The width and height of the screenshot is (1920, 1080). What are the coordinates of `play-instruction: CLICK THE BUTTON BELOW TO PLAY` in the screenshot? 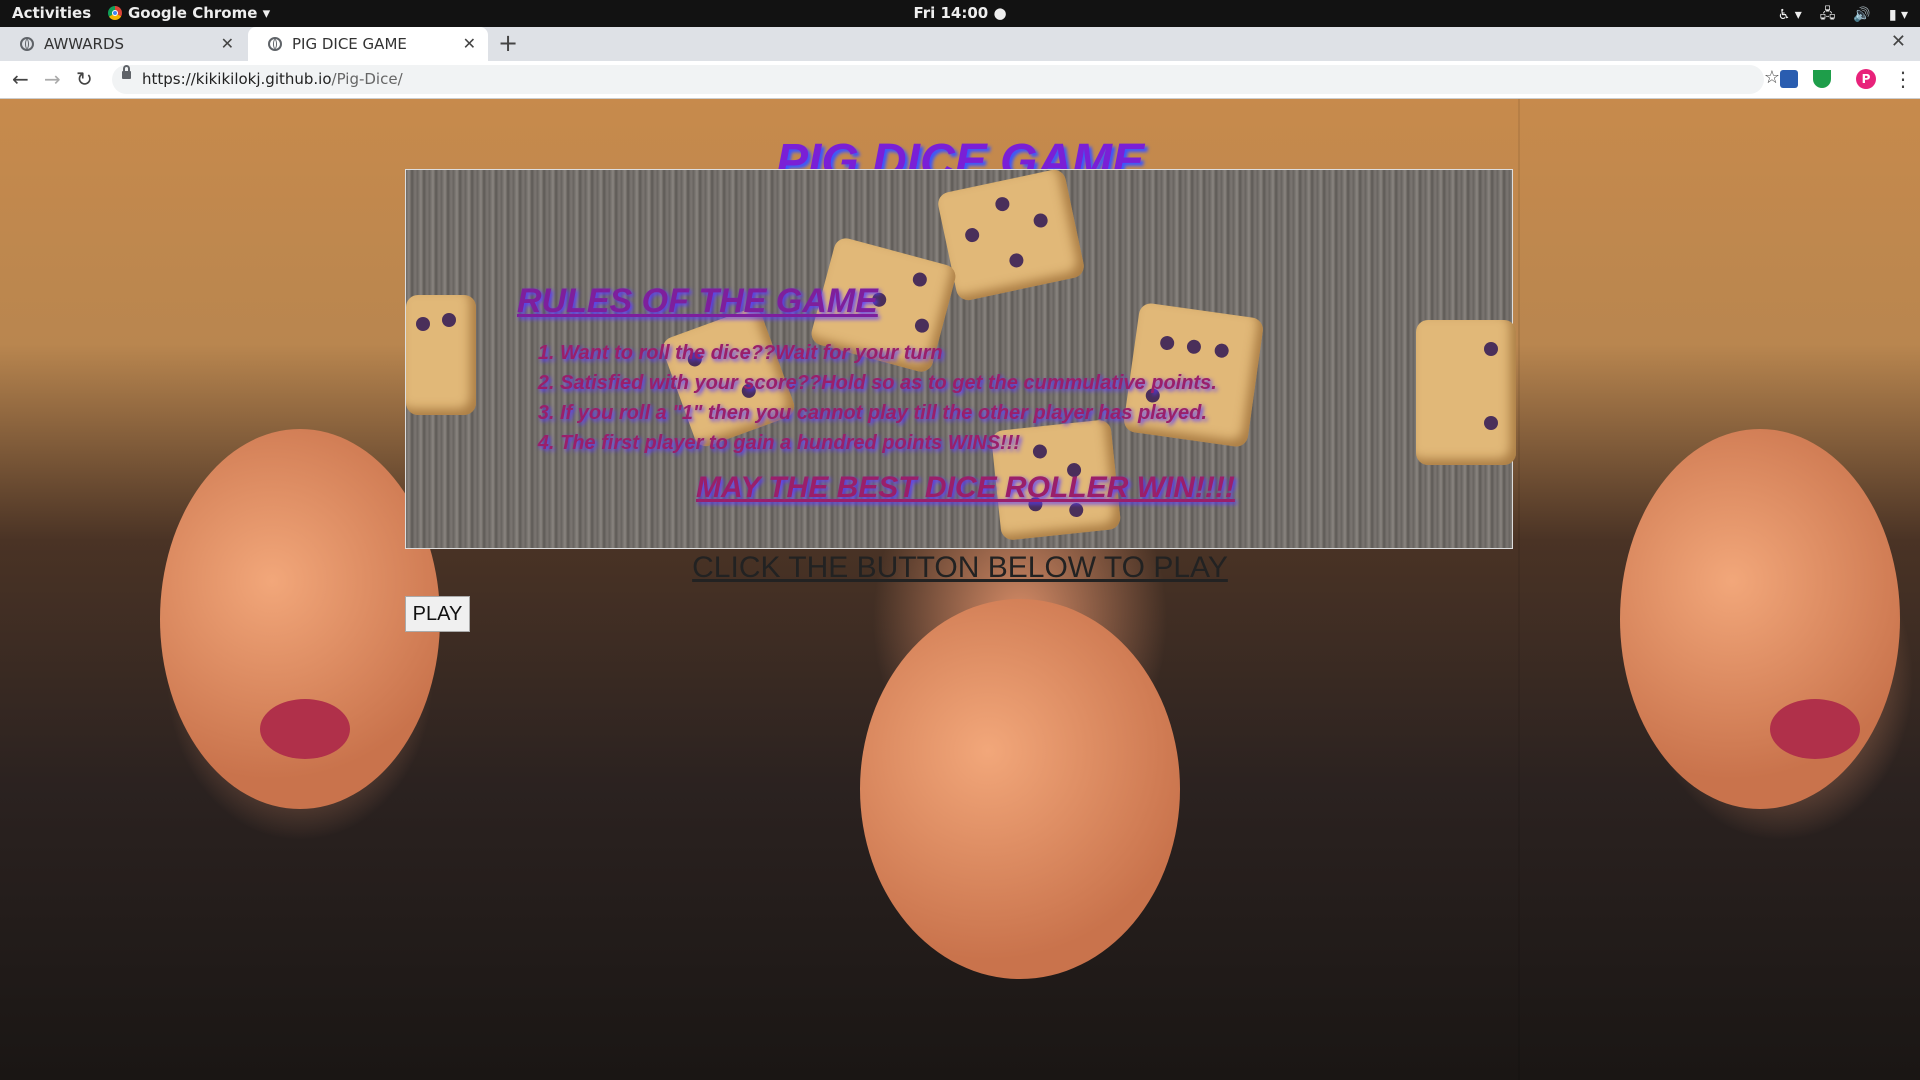 It's located at (960, 567).